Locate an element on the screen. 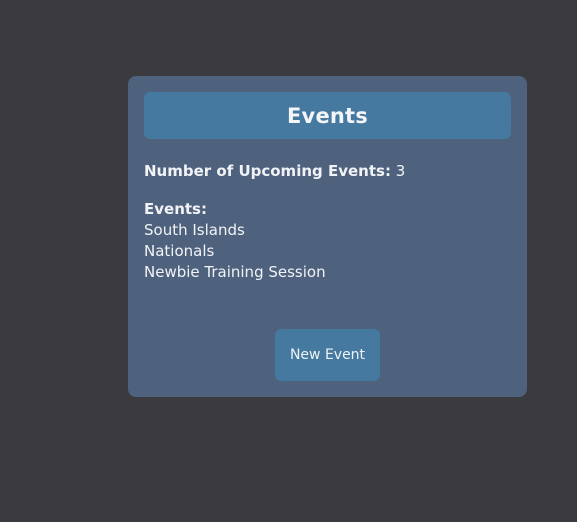  card-header: Events is located at coordinates (327, 115).